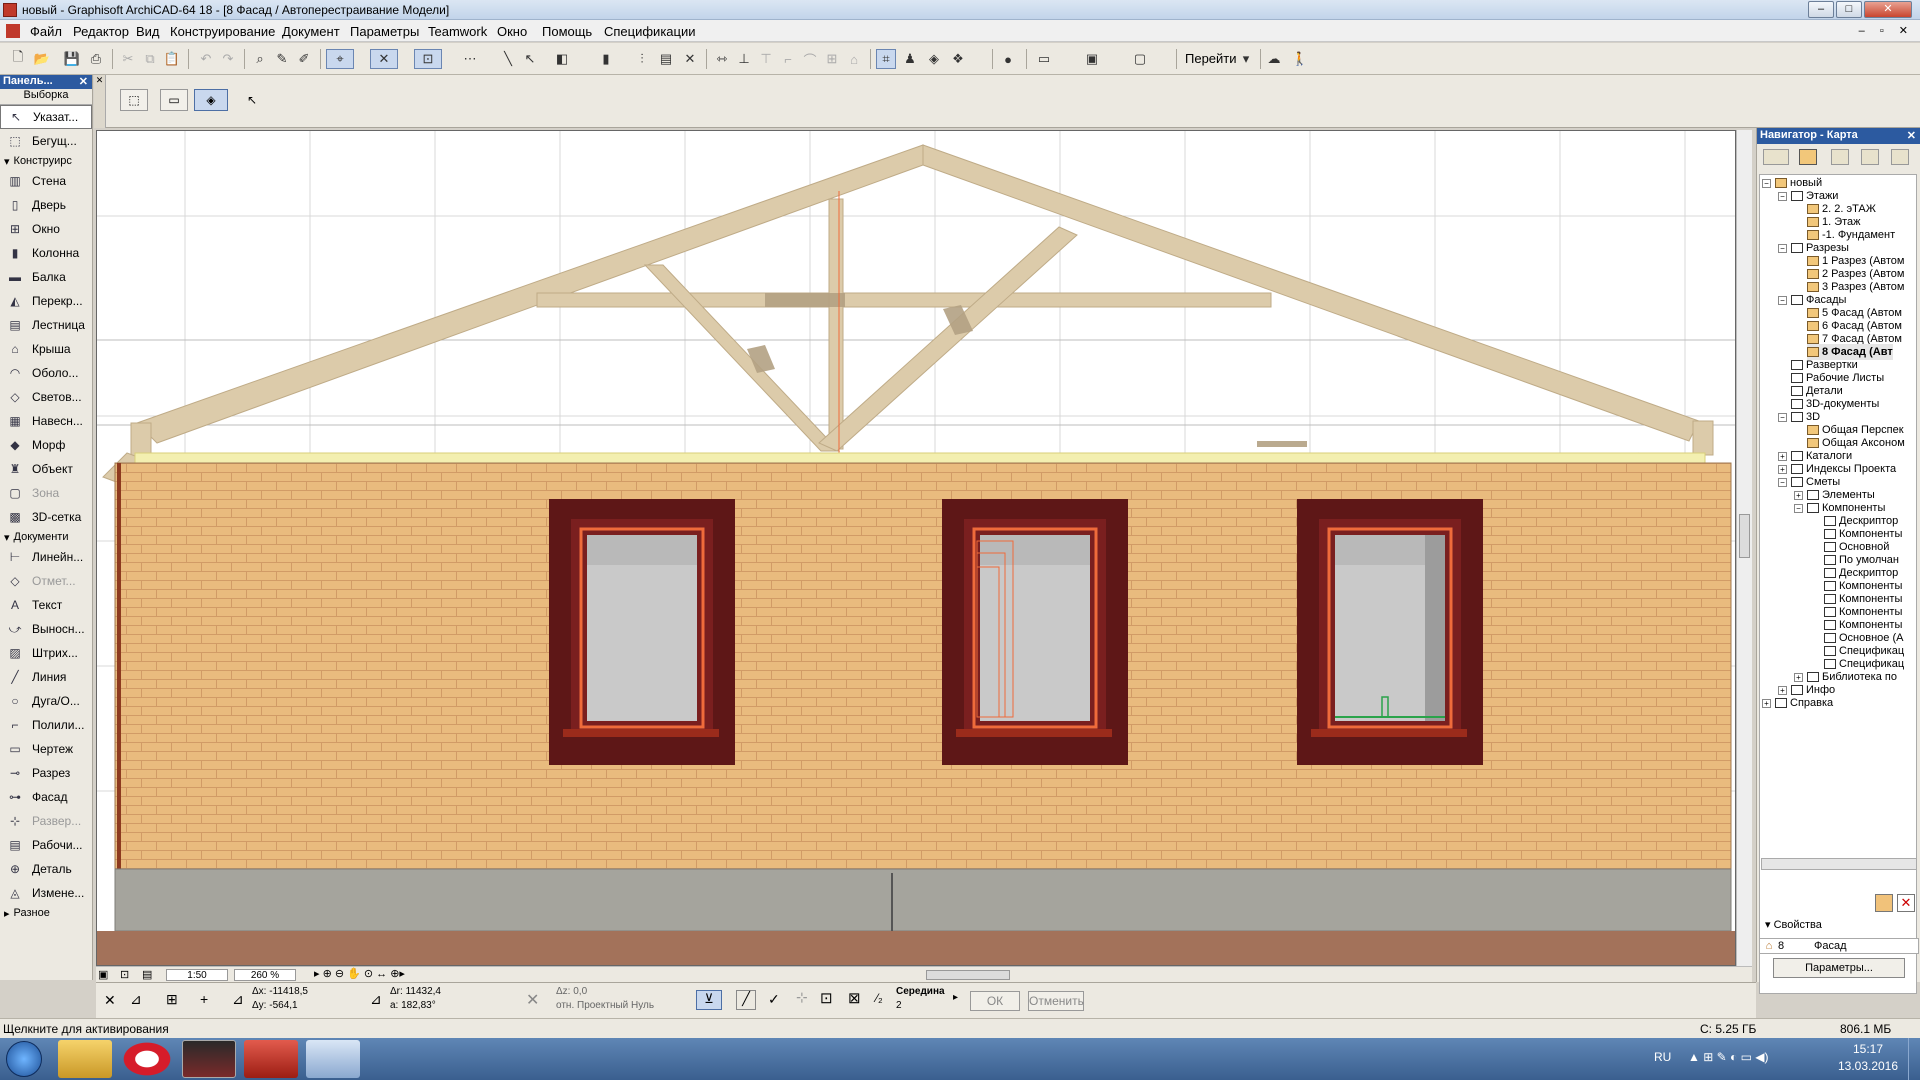  What do you see at coordinates (470, 59) in the screenshot?
I see `grid-snap-icon: ⋯` at bounding box center [470, 59].